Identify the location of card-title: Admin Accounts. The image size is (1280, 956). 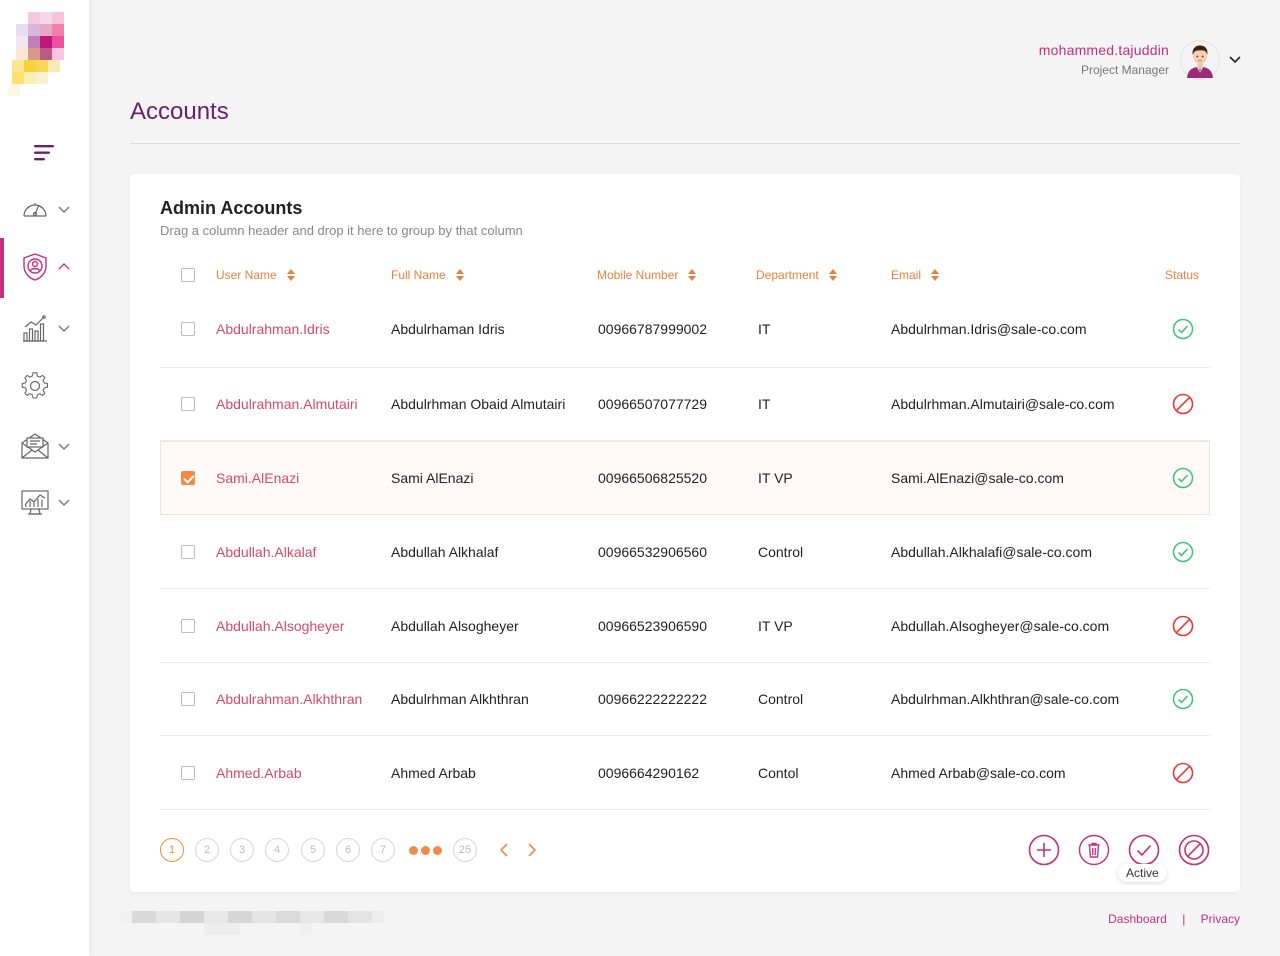
(231, 208).